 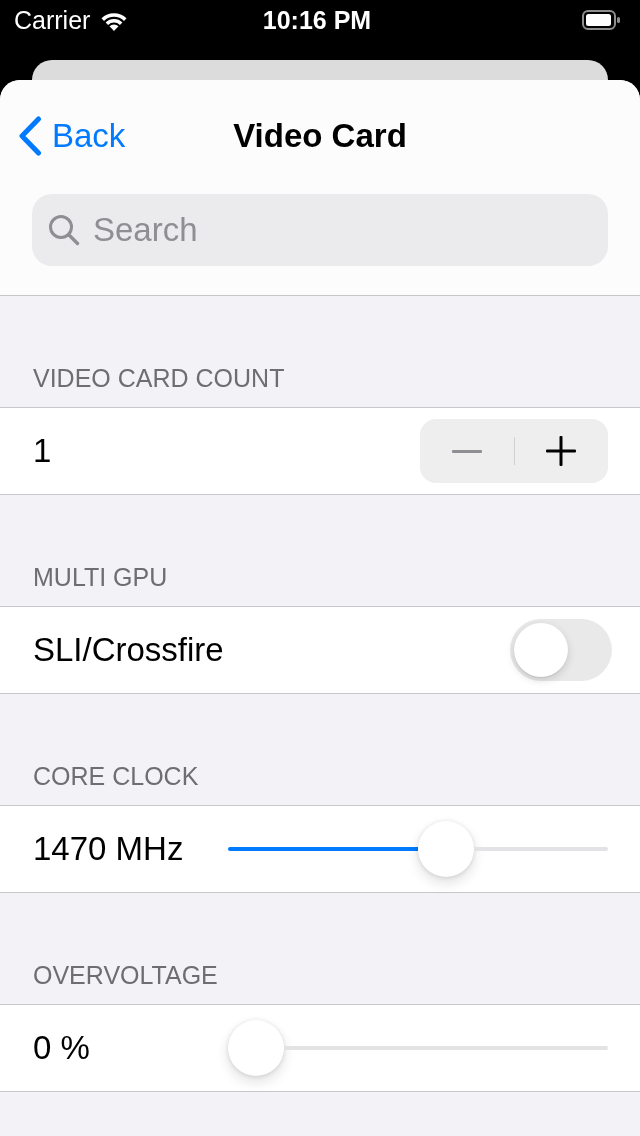 I want to click on search-field: Search, so click(x=320, y=230).